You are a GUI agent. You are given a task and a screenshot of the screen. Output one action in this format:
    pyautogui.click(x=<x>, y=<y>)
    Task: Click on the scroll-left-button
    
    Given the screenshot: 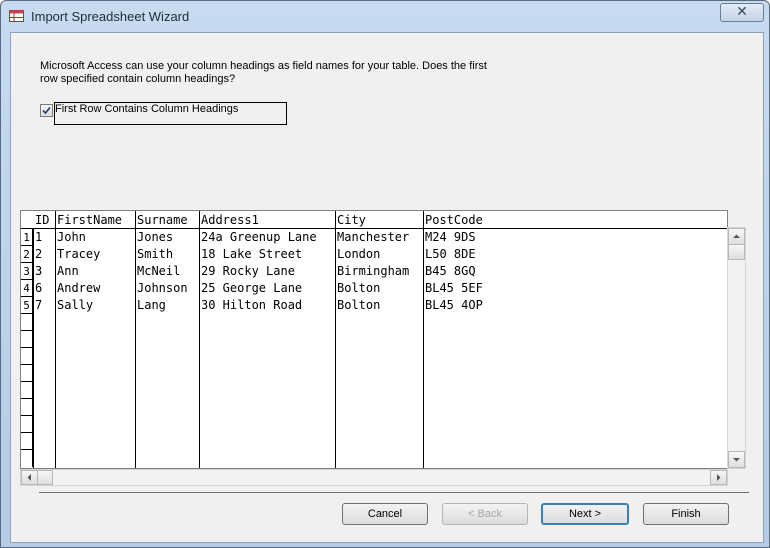 What is the action you would take?
    pyautogui.click(x=29, y=477)
    